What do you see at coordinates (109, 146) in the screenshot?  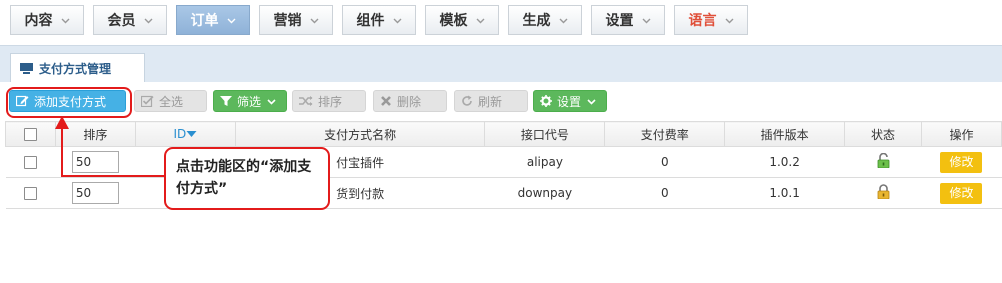 I see `annotation-arrow` at bounding box center [109, 146].